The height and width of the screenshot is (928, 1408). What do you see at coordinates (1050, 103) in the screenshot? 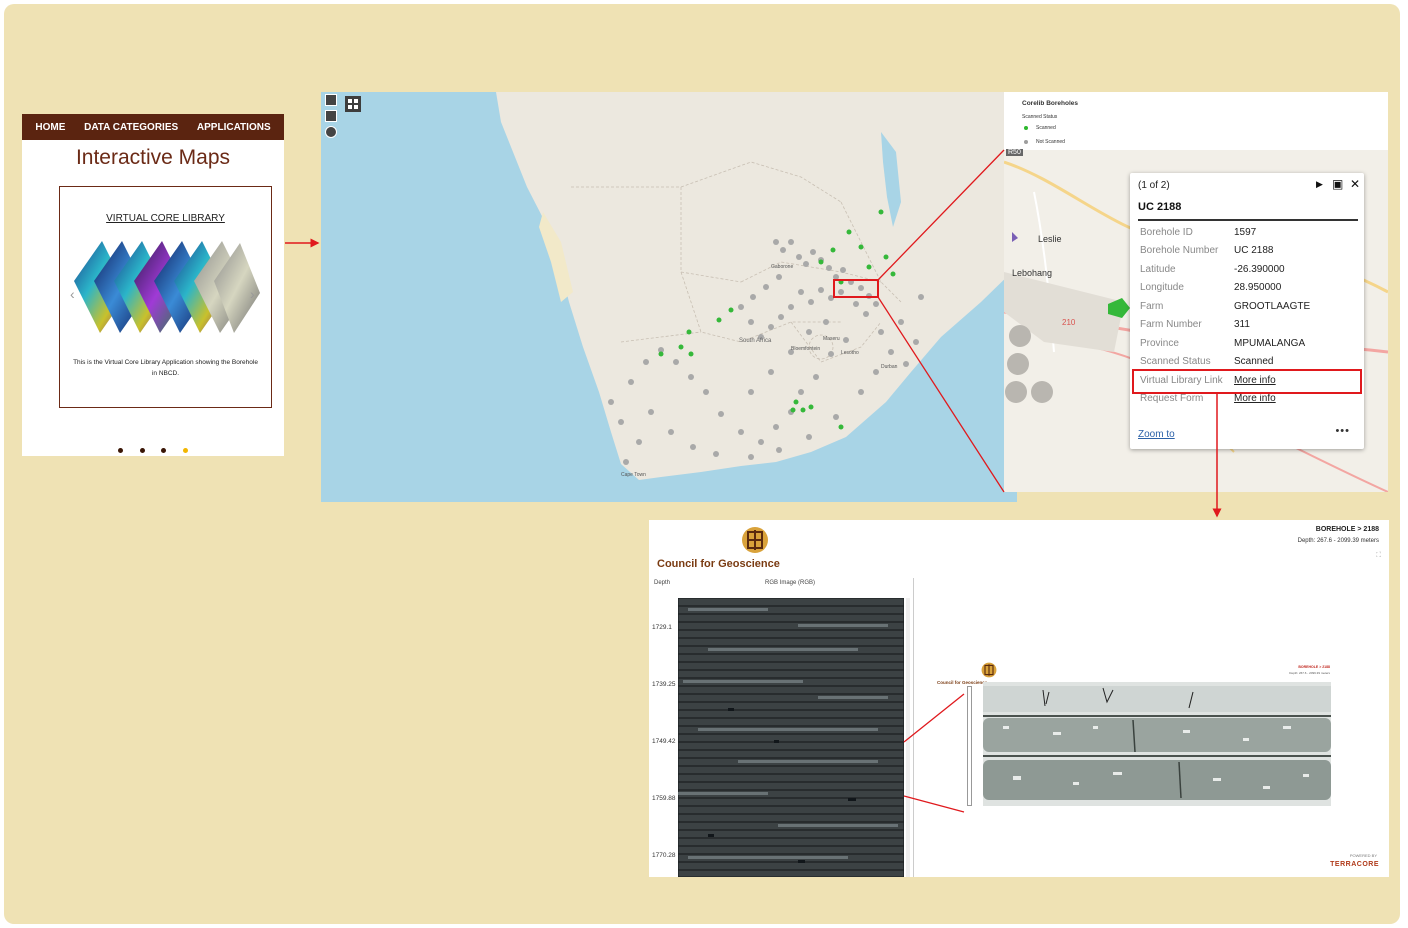
I see `legend-title: Corelib Boreholes` at bounding box center [1050, 103].